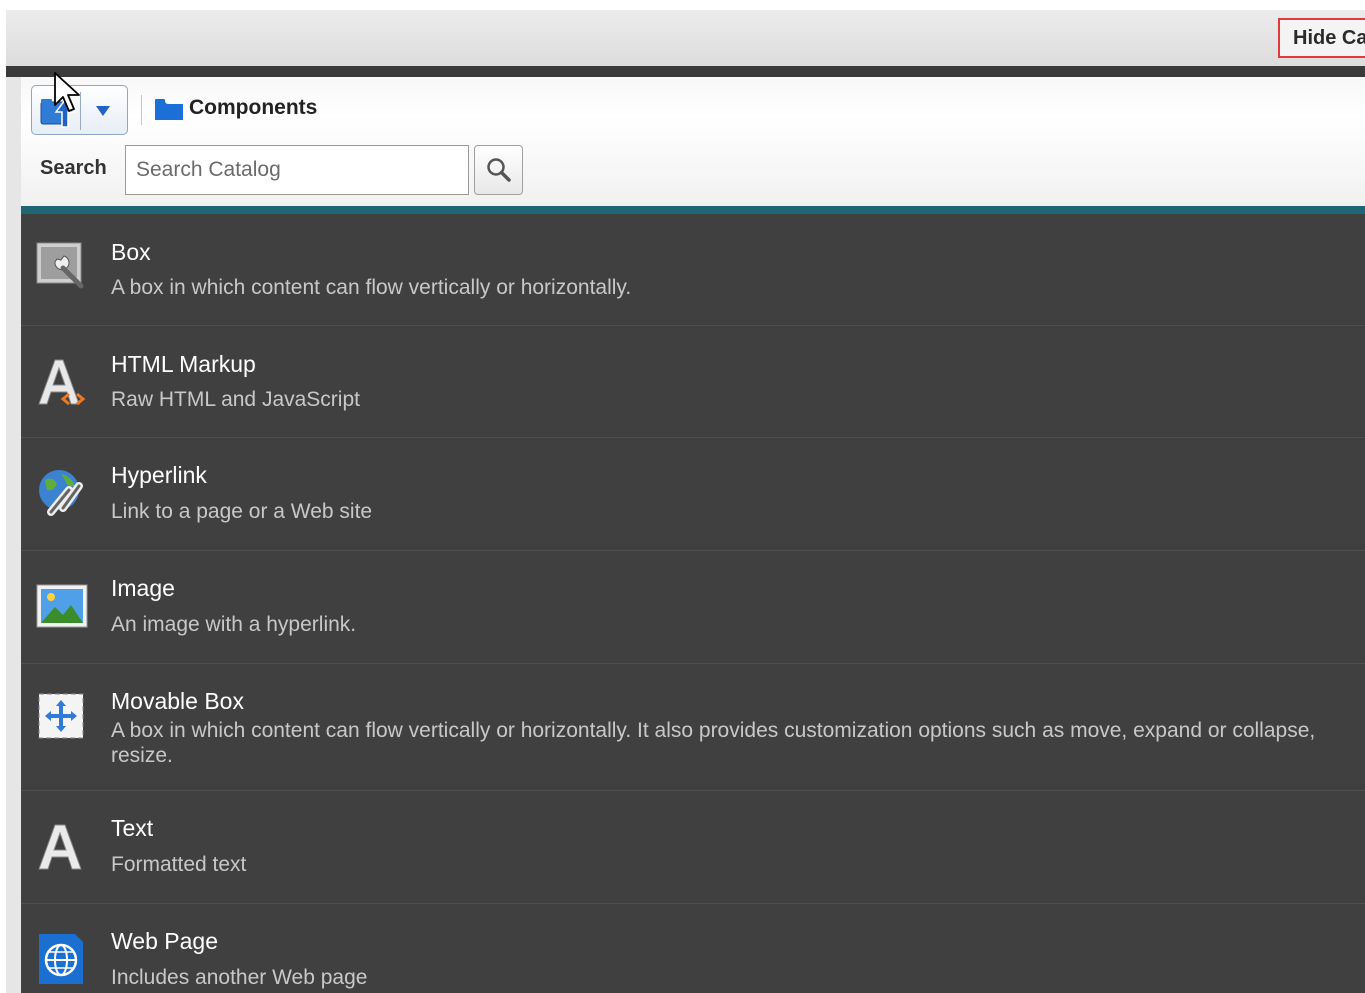  I want to click on search-button, so click(498, 170).